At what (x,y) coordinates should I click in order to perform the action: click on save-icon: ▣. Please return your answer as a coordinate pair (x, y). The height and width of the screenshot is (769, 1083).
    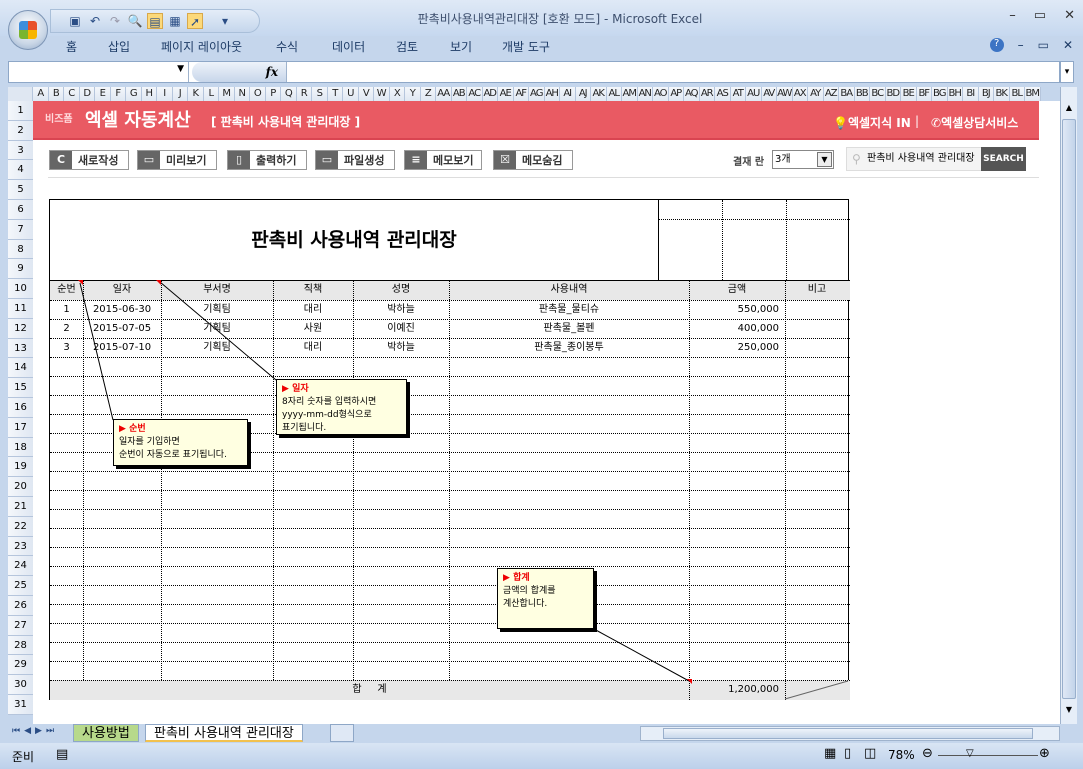
    Looking at the image, I should click on (75, 21).